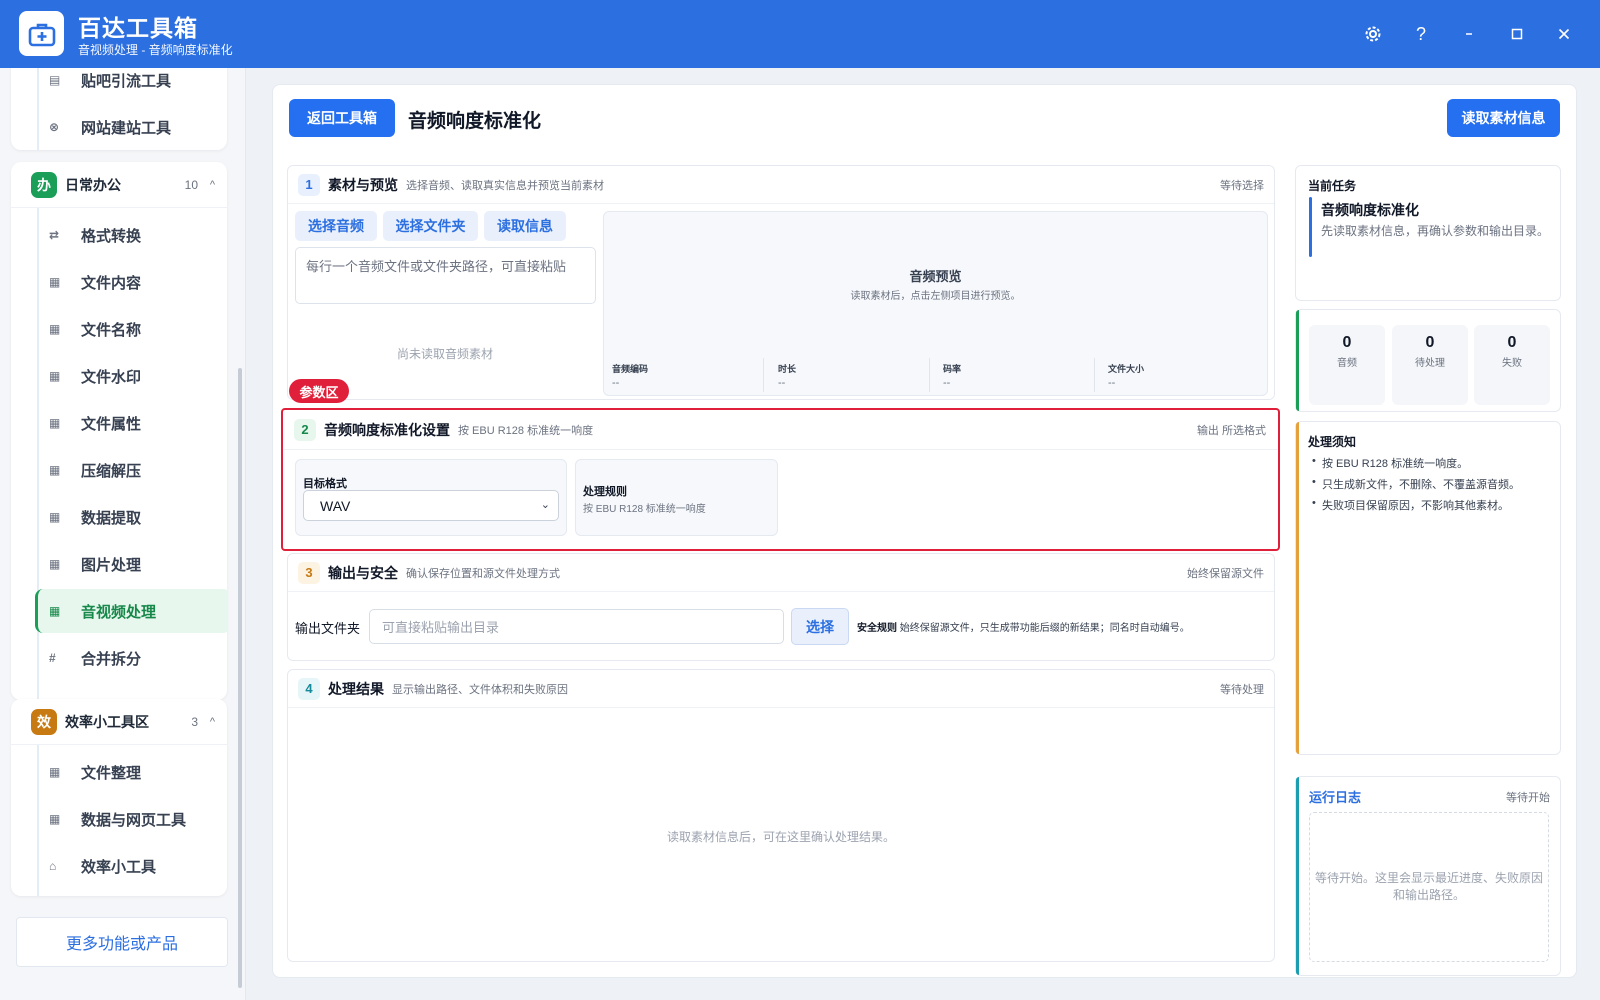 The height and width of the screenshot is (1000, 1600). What do you see at coordinates (480, 689) in the screenshot?
I see `section-desc: 显示输出路径、文件体积和失败原因` at bounding box center [480, 689].